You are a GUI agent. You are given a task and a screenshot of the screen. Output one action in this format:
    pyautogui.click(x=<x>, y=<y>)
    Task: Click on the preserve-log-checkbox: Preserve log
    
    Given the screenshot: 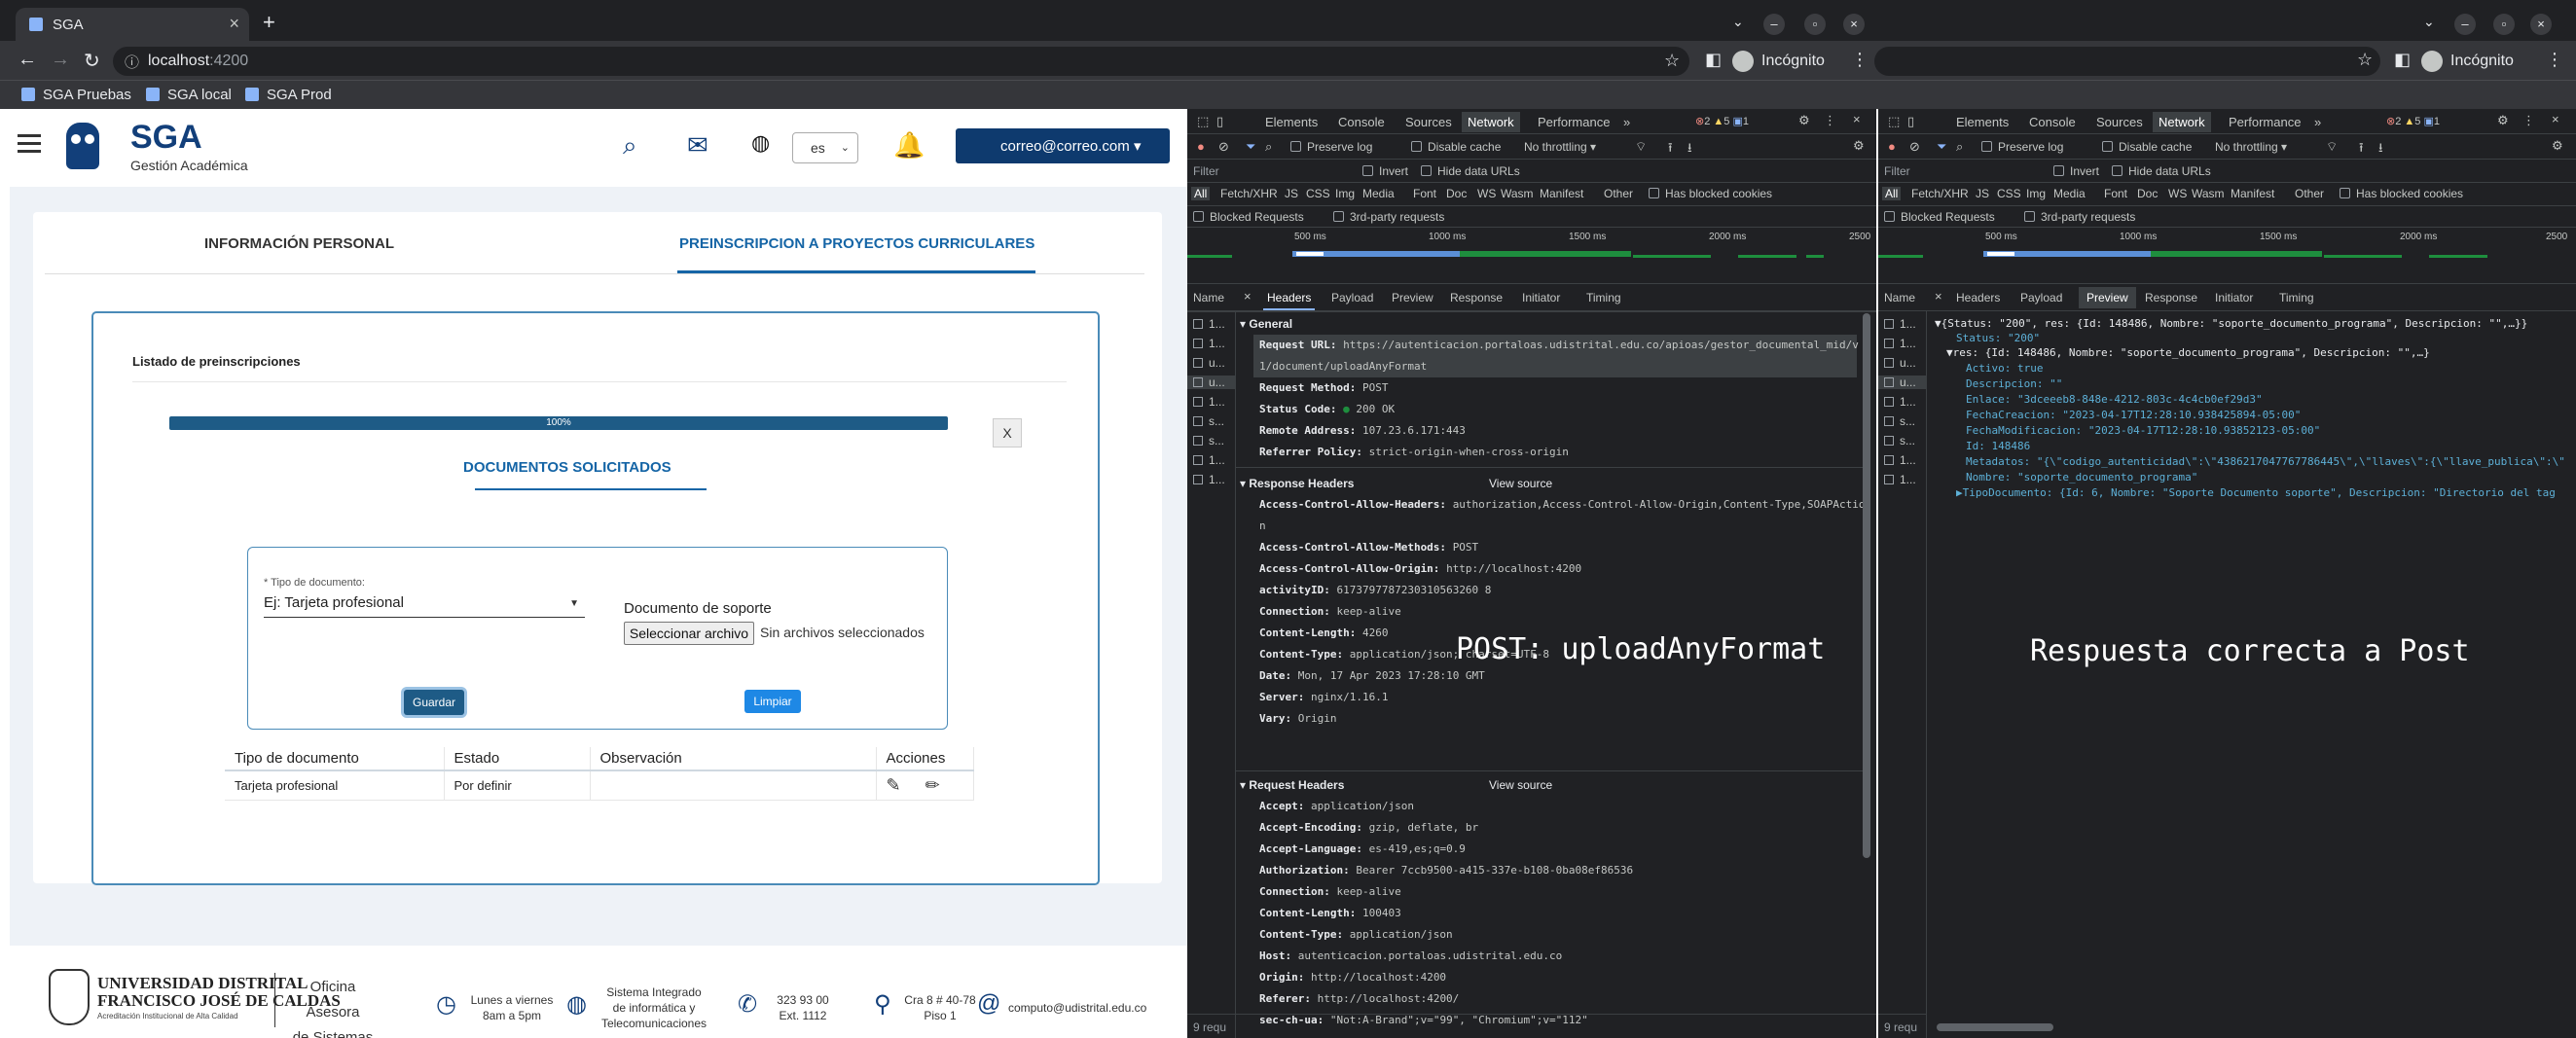 What is the action you would take?
    pyautogui.click(x=1331, y=147)
    